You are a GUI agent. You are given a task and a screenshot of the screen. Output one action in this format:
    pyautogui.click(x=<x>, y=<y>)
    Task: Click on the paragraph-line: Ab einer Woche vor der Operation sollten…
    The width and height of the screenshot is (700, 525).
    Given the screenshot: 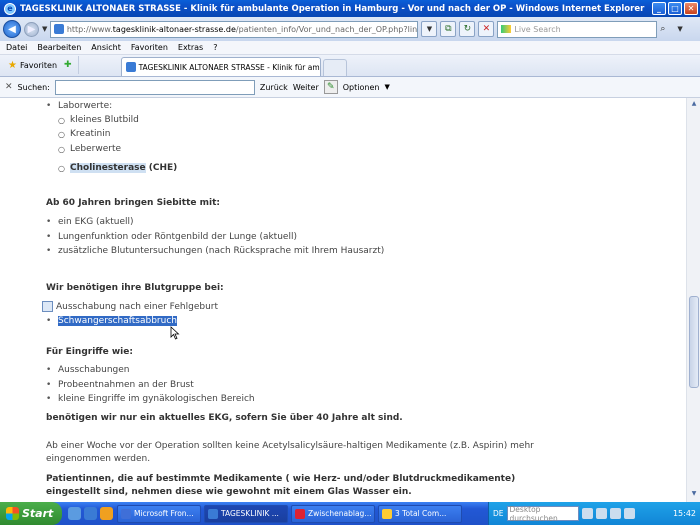 What is the action you would take?
    pyautogui.click(x=290, y=446)
    